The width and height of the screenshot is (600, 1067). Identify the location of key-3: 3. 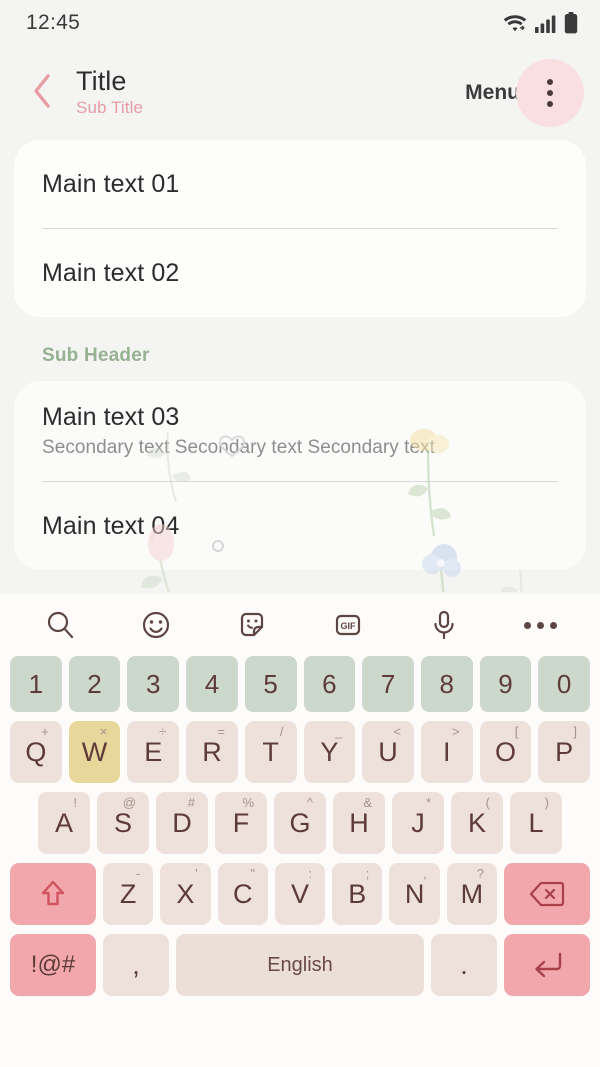
(153, 684).